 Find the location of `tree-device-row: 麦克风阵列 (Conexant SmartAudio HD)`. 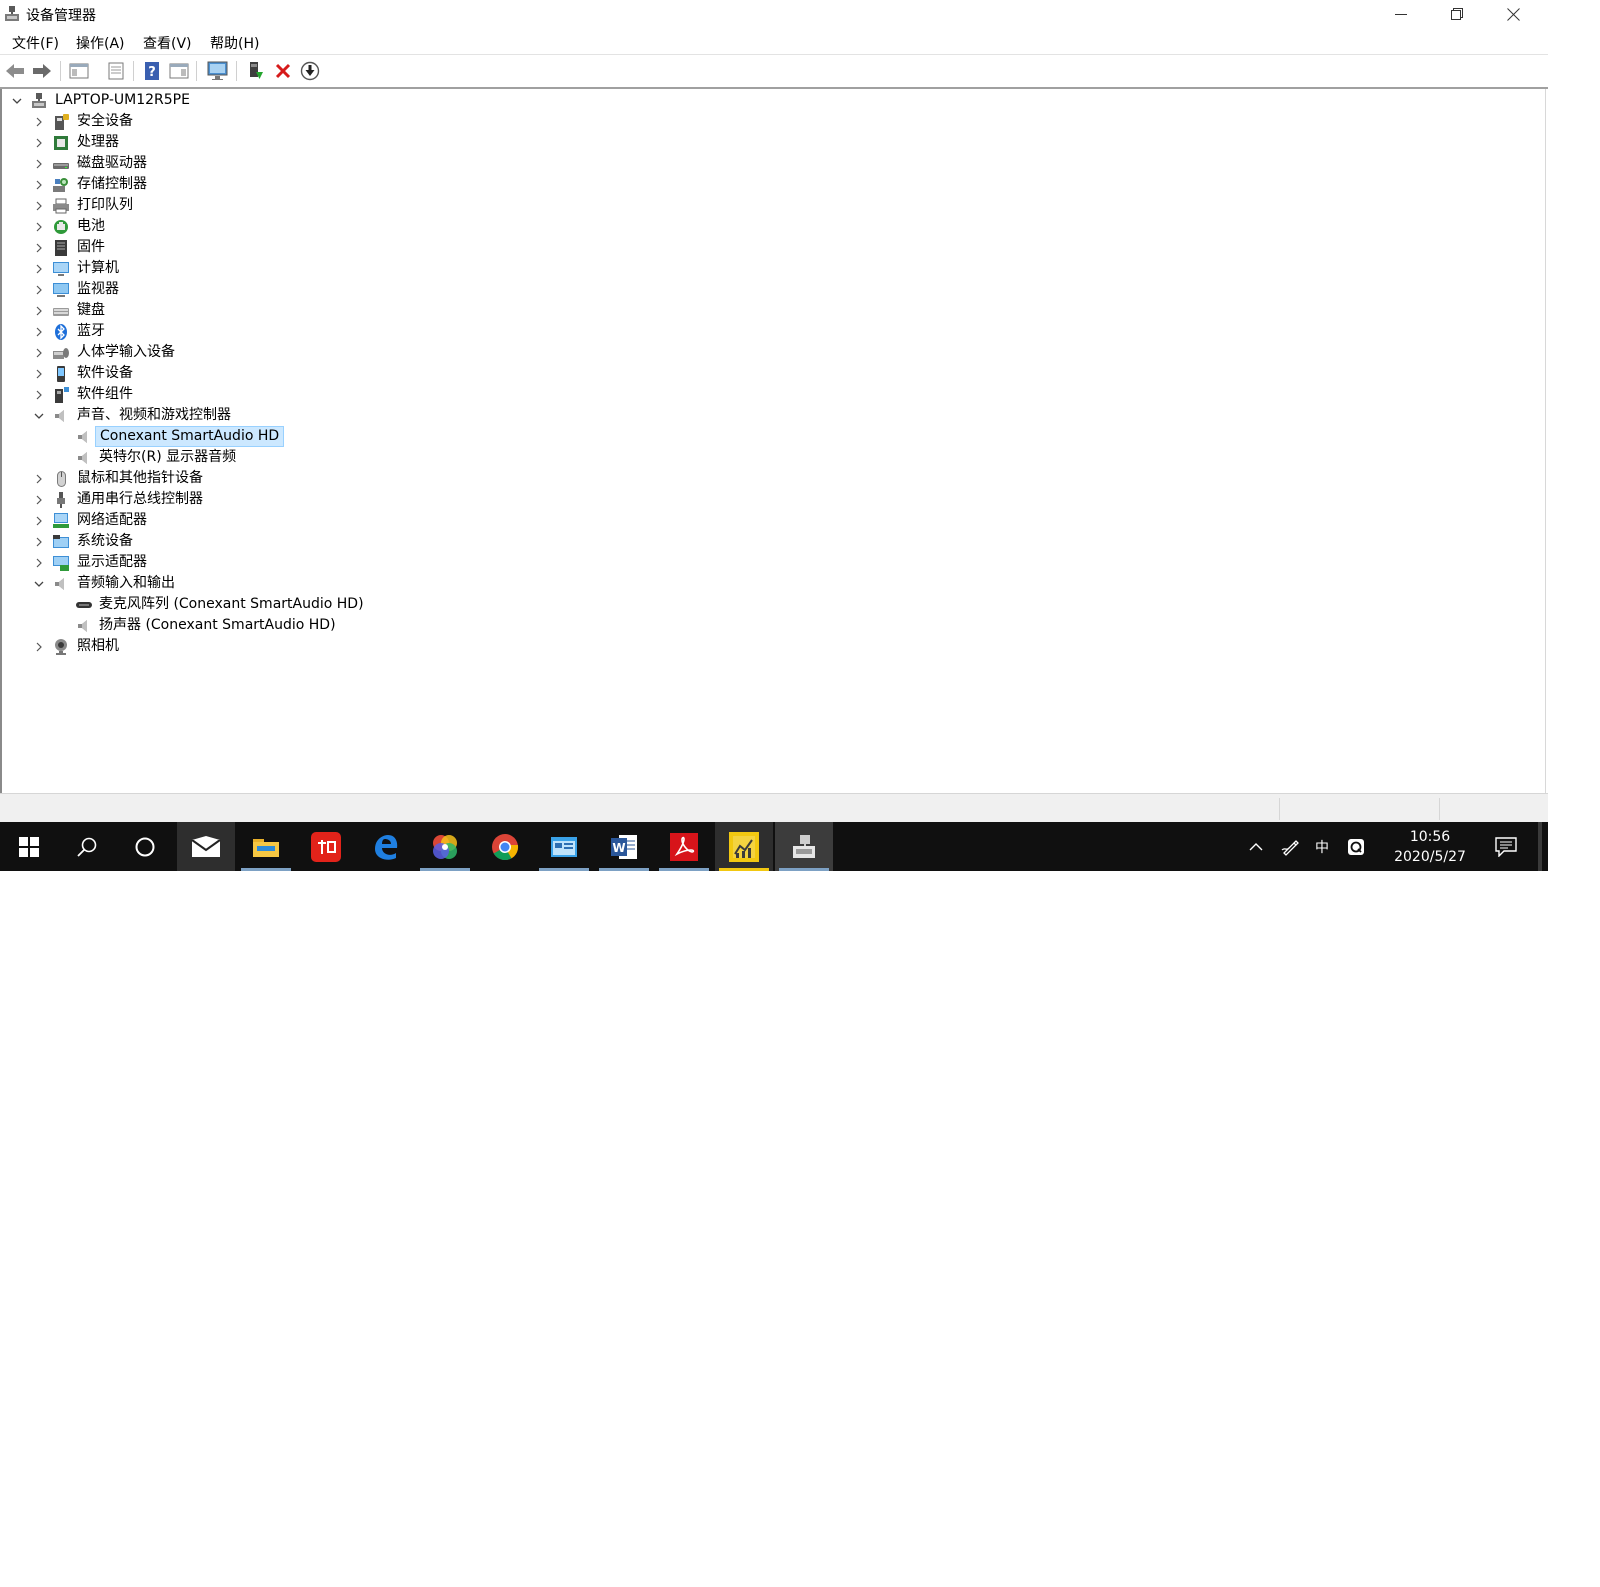

tree-device-row: 麦克风阵列 (Conexant SmartAudio HD) is located at coordinates (252, 604).